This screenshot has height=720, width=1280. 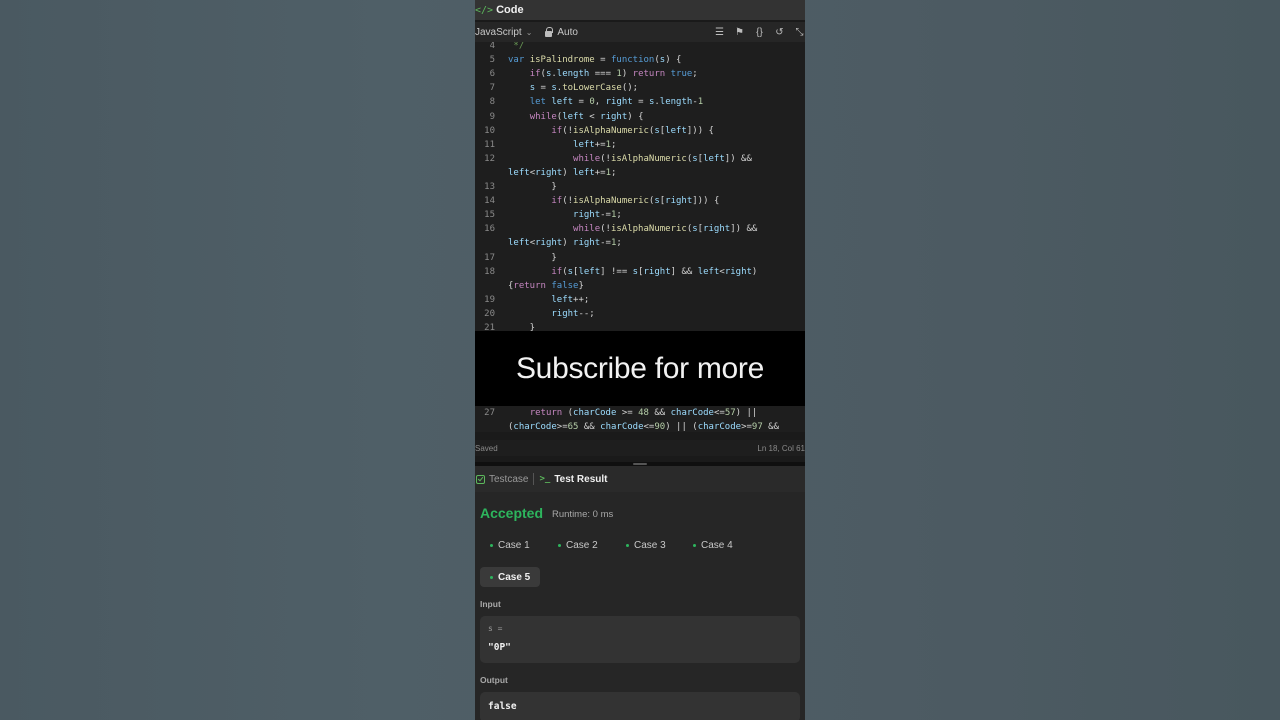 What do you see at coordinates (654, 271) in the screenshot?
I see `code-text: if(s[left] !== s[right] && left<right)` at bounding box center [654, 271].